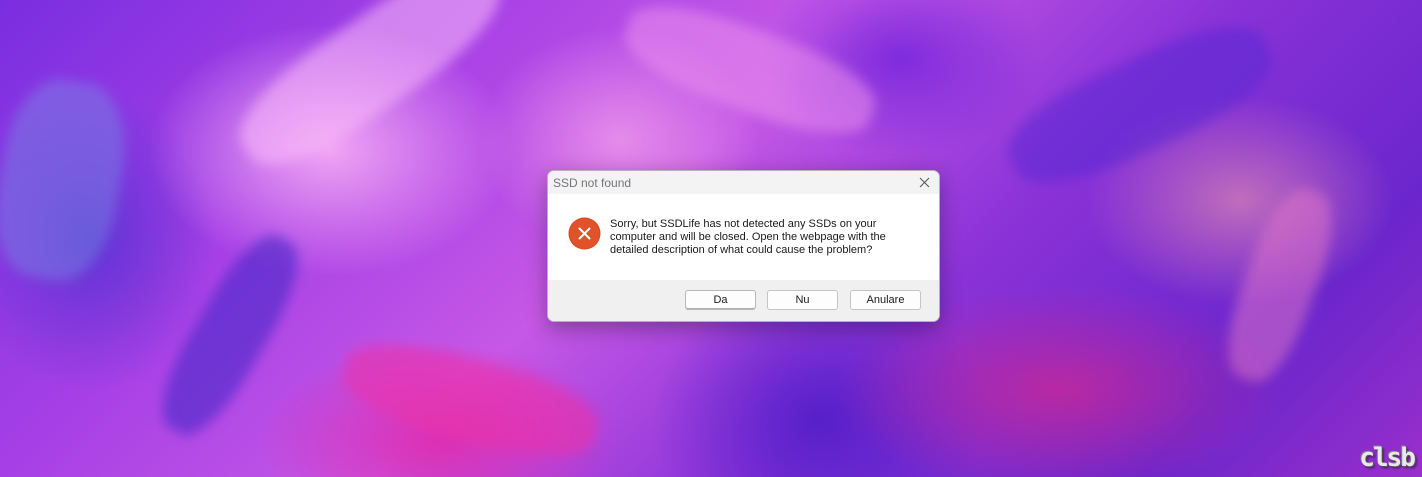 Image resolution: width=1422 pixels, height=477 pixels. I want to click on yes-button: Da, so click(720, 300).